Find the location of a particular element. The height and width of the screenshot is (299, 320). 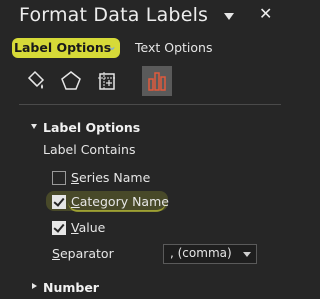

size-properties-tab is located at coordinates (107, 81).